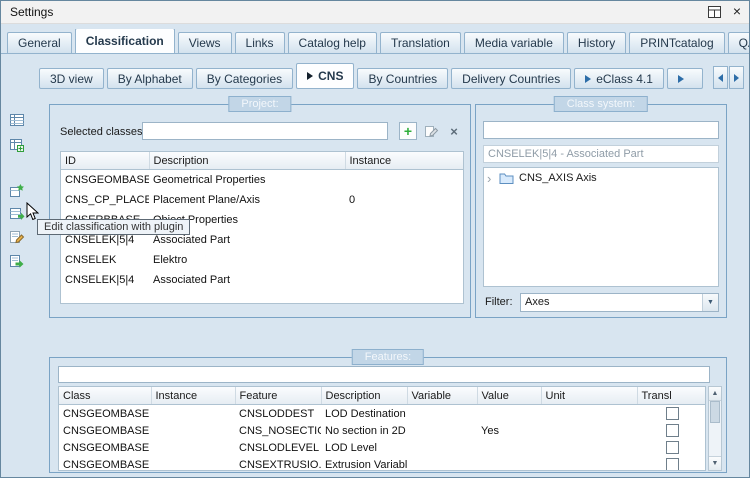 The image size is (750, 478). What do you see at coordinates (101, 132) in the screenshot?
I see `selected-classes-label: Selected classes` at bounding box center [101, 132].